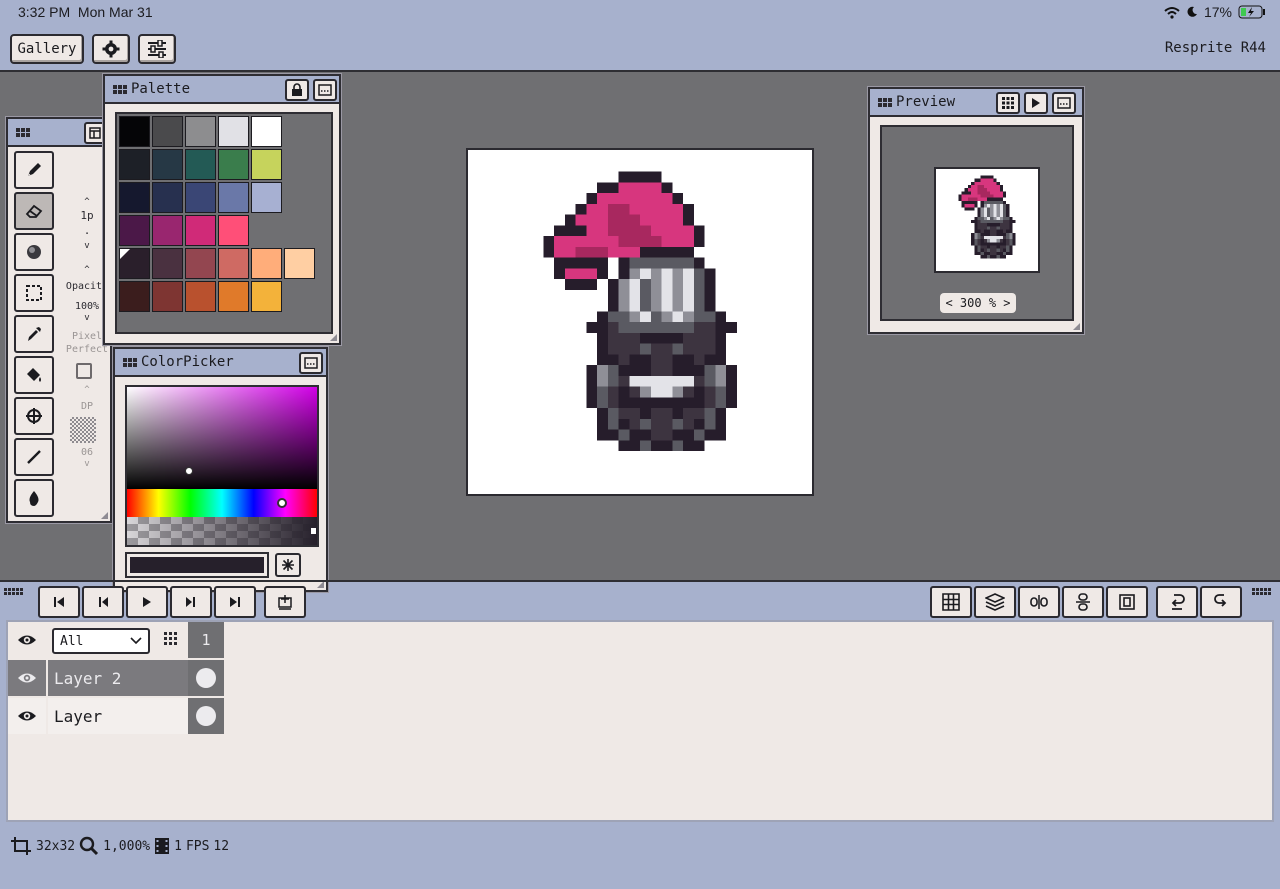  I want to click on film-strip-icon, so click(162, 846).